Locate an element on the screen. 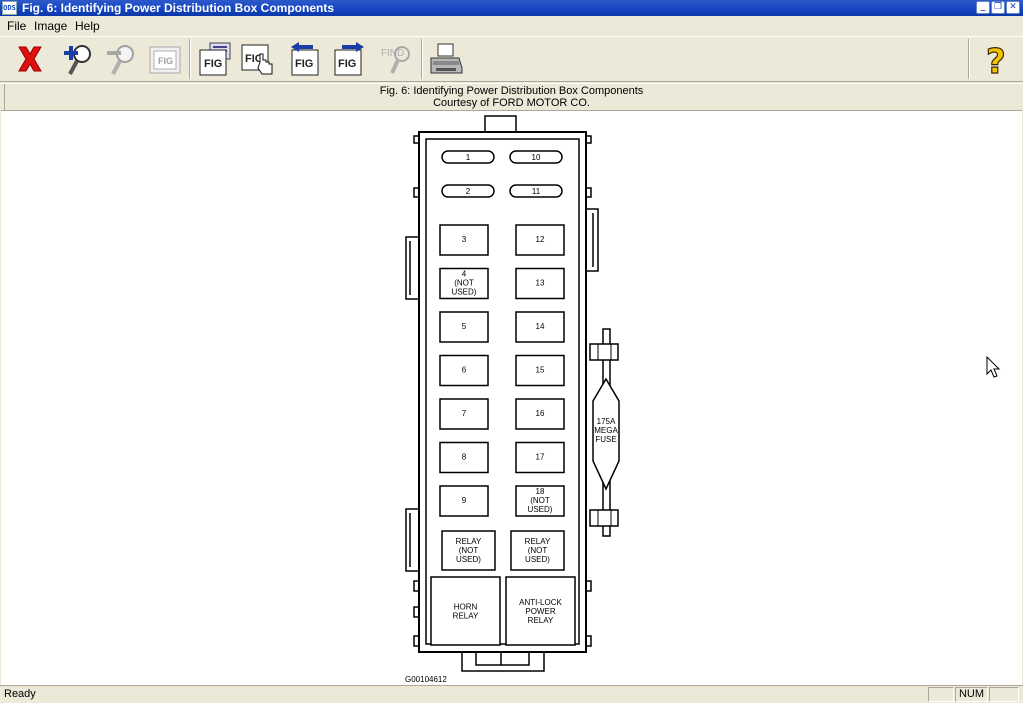 This screenshot has width=1023, height=703. next-figure-button: FIG is located at coordinates (349, 59).